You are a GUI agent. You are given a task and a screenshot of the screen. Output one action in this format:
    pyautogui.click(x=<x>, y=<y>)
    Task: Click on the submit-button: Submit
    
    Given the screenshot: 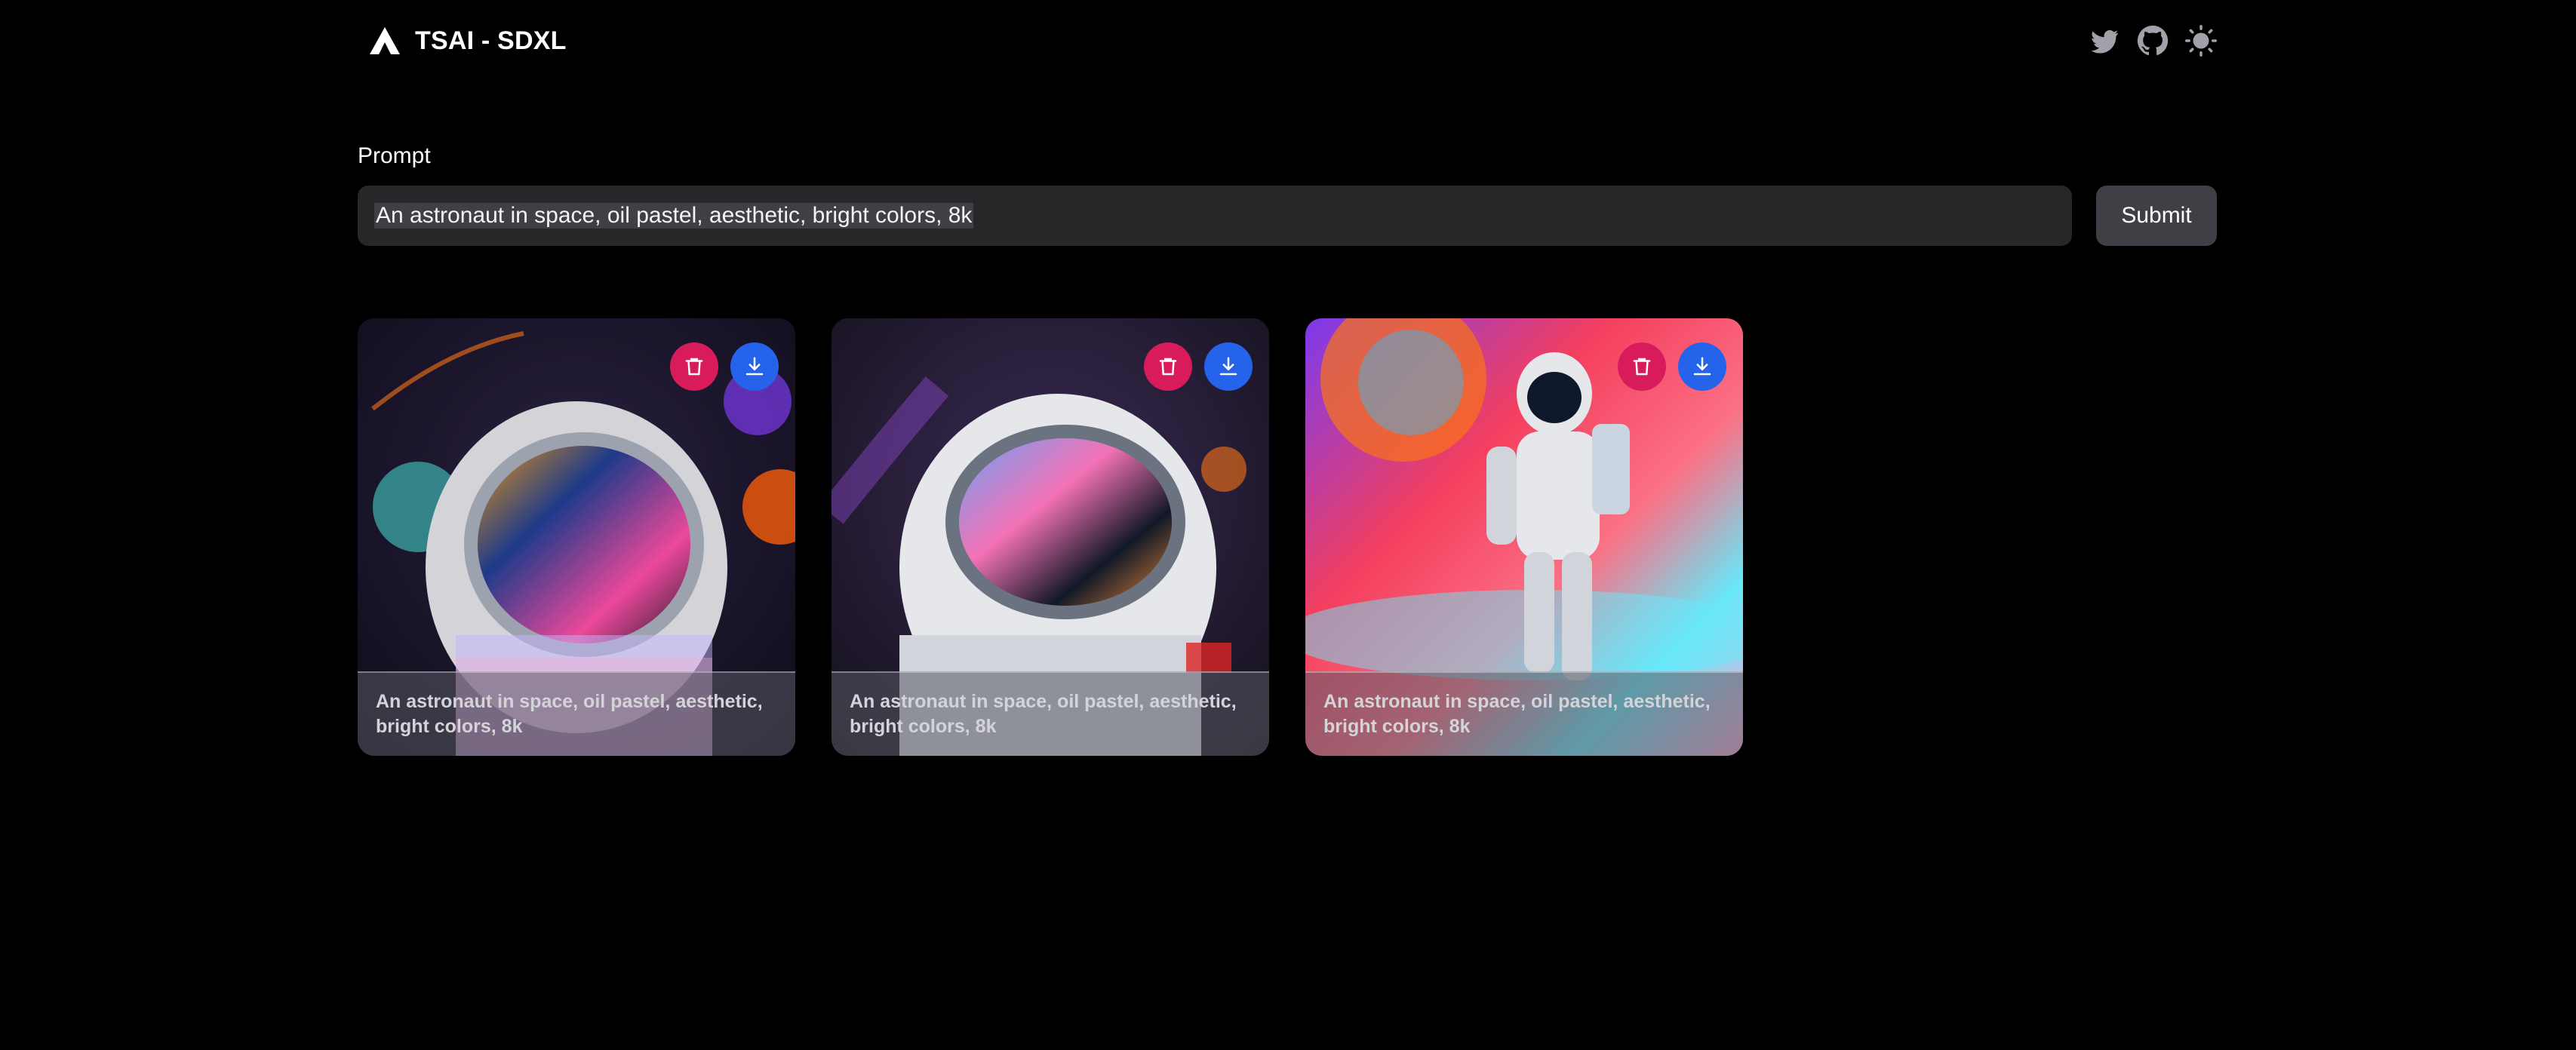 What is the action you would take?
    pyautogui.click(x=2156, y=216)
    